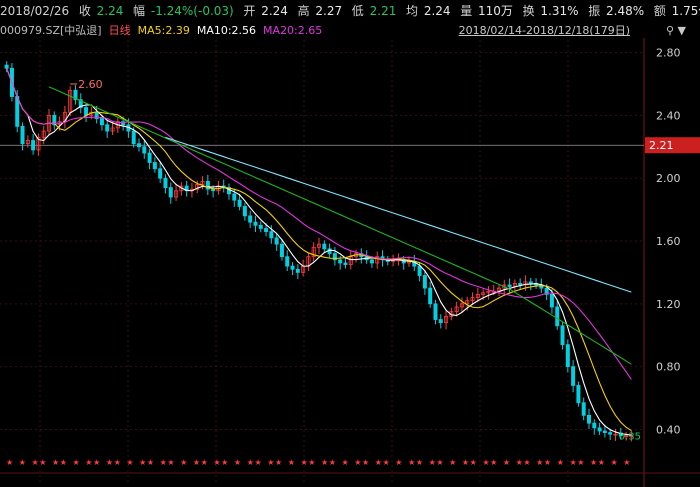 The width and height of the screenshot is (700, 487). Describe the element at coordinates (329, 11) in the screenshot. I see `high-value: 2.27` at that location.